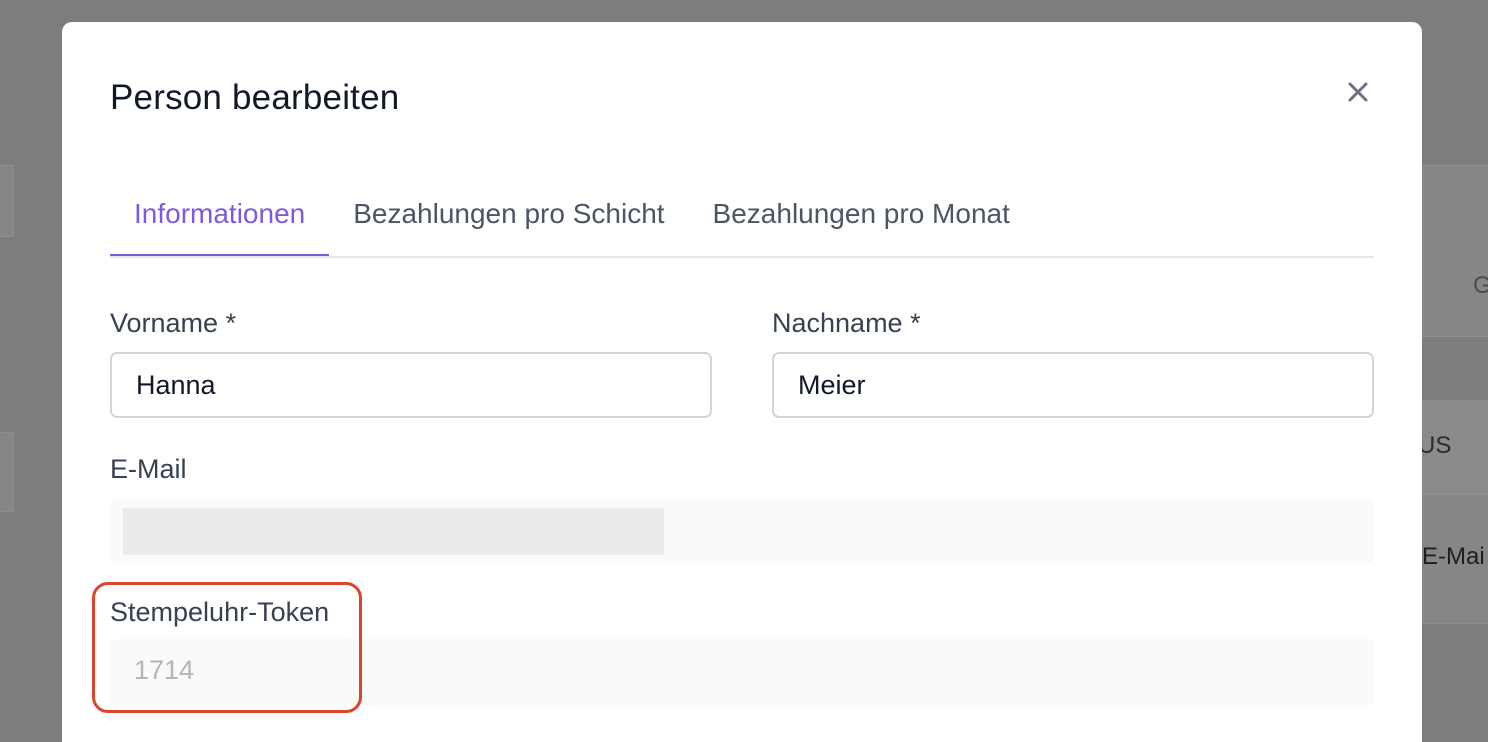  I want to click on first-name-label: Vorname *, so click(173, 323).